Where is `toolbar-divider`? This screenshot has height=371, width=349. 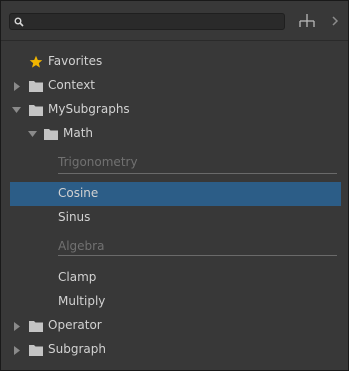
toolbar-divider is located at coordinates (174, 40).